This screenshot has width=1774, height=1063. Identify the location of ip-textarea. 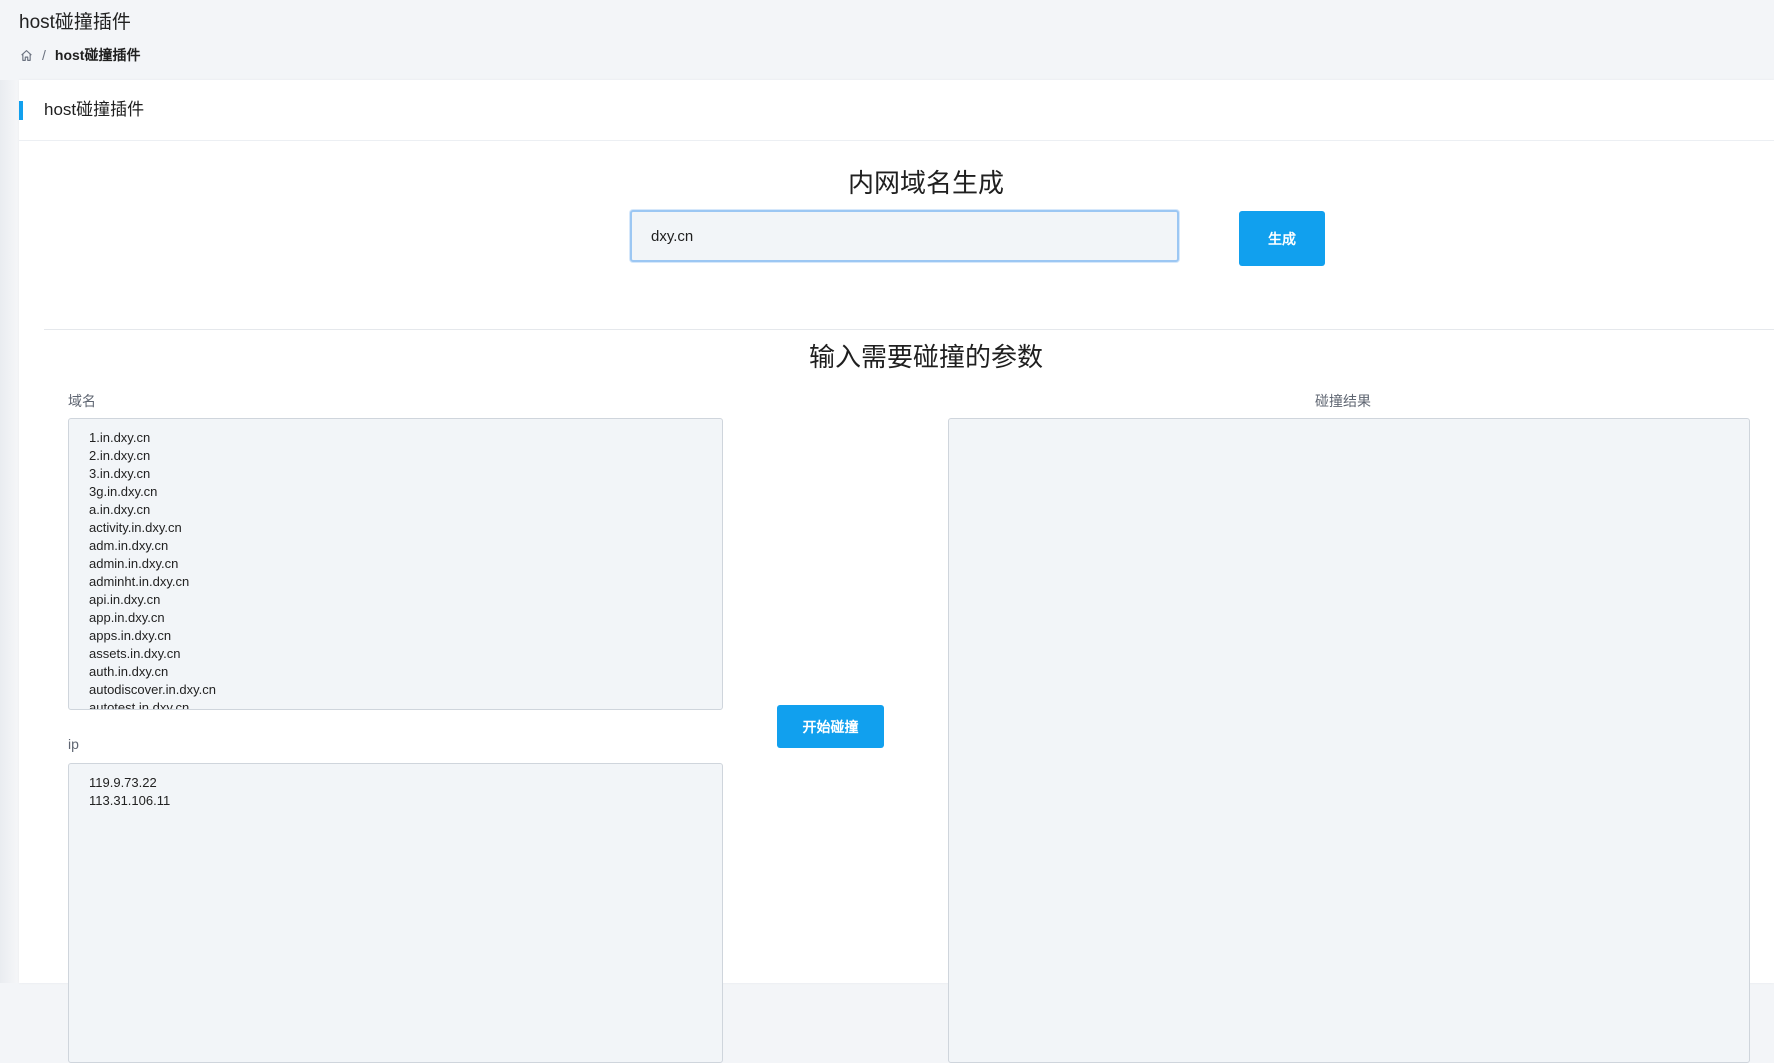
(395, 913).